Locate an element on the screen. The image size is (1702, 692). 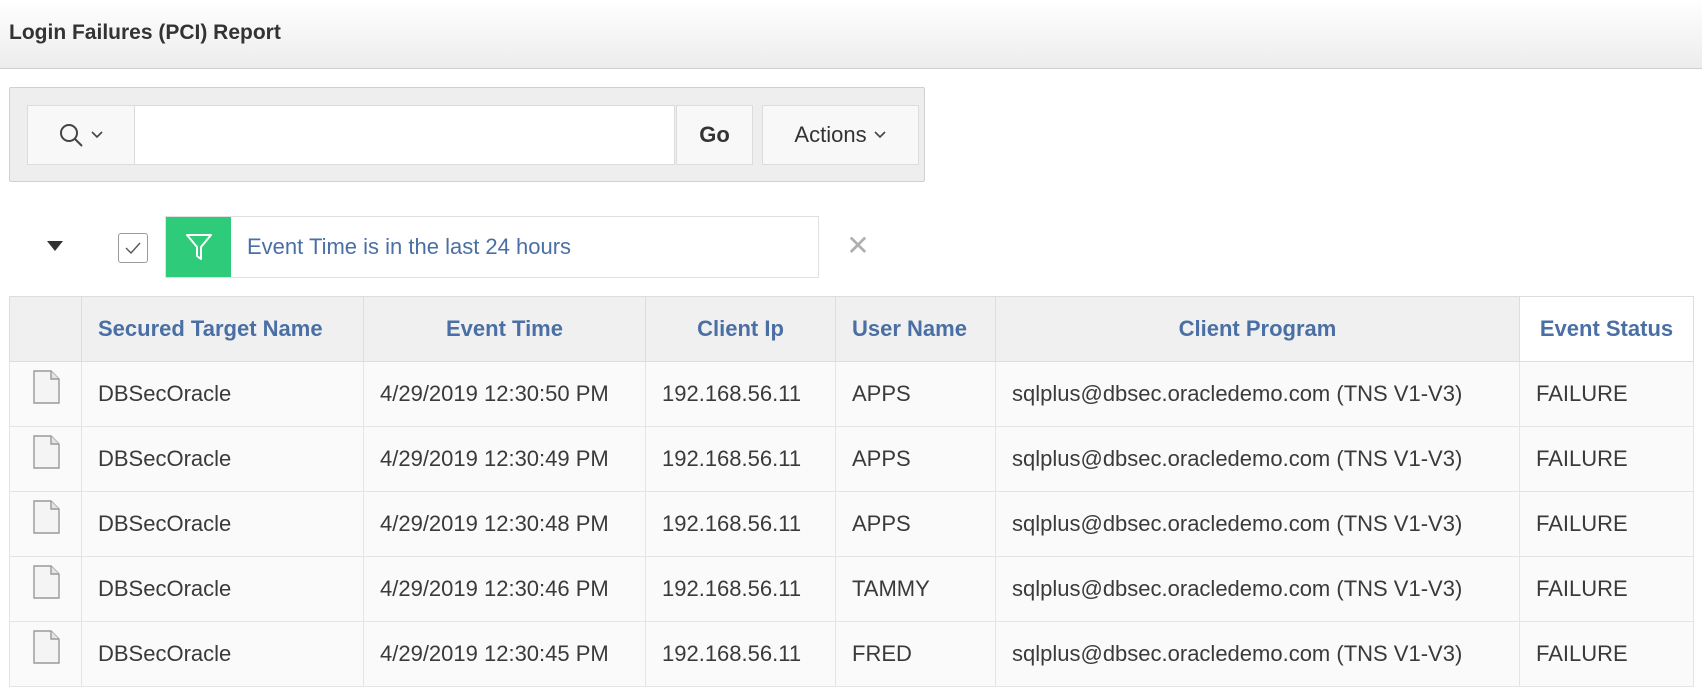
region-header: Login Failures (PCI) Report is located at coordinates (851, 34).